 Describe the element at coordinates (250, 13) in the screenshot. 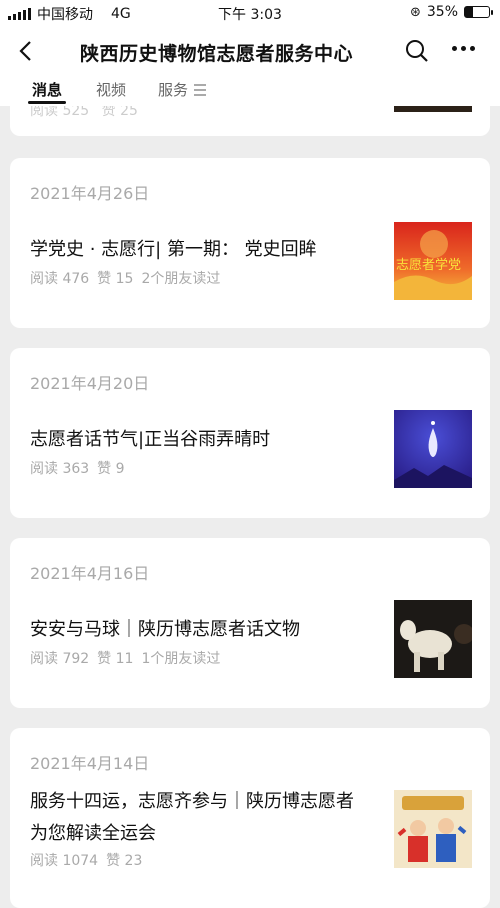

I see `status-bar: 中国移动 4G 下午 3:03 ⊛ 35%` at that location.